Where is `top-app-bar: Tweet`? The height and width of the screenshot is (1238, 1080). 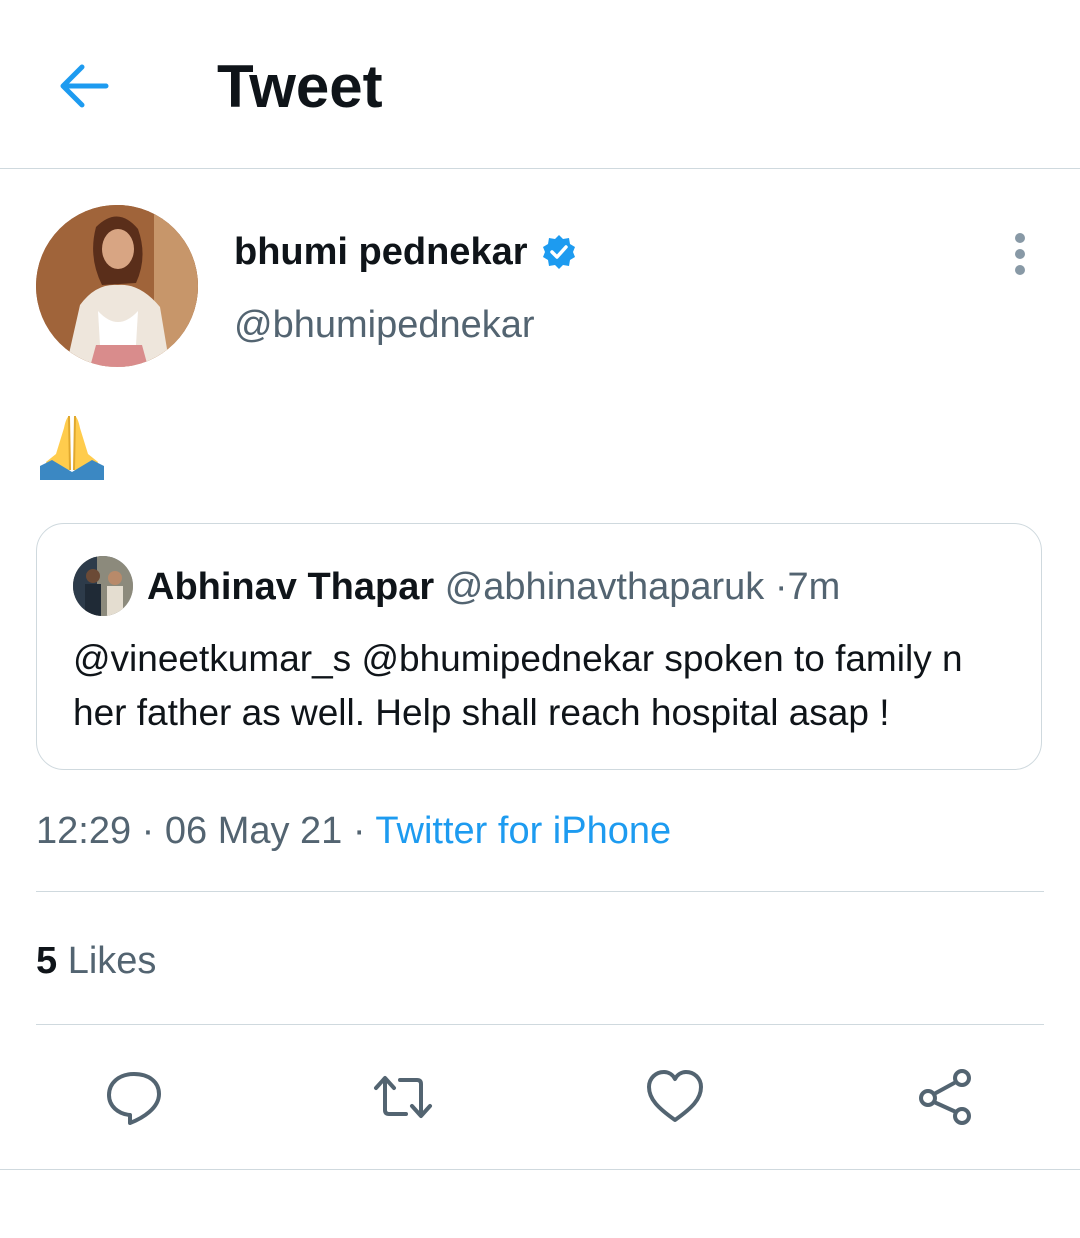
top-app-bar: Tweet is located at coordinates (540, 84).